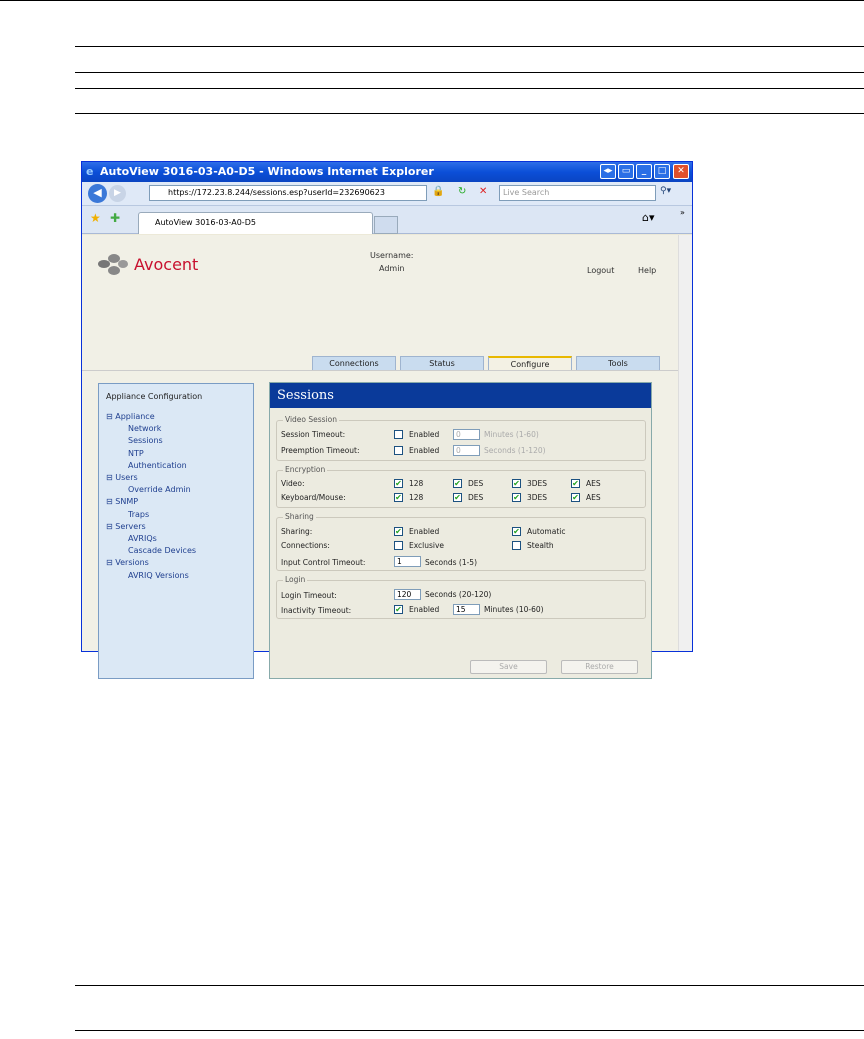 The width and height of the screenshot is (864, 1039). I want to click on label: 3DES, so click(537, 483).